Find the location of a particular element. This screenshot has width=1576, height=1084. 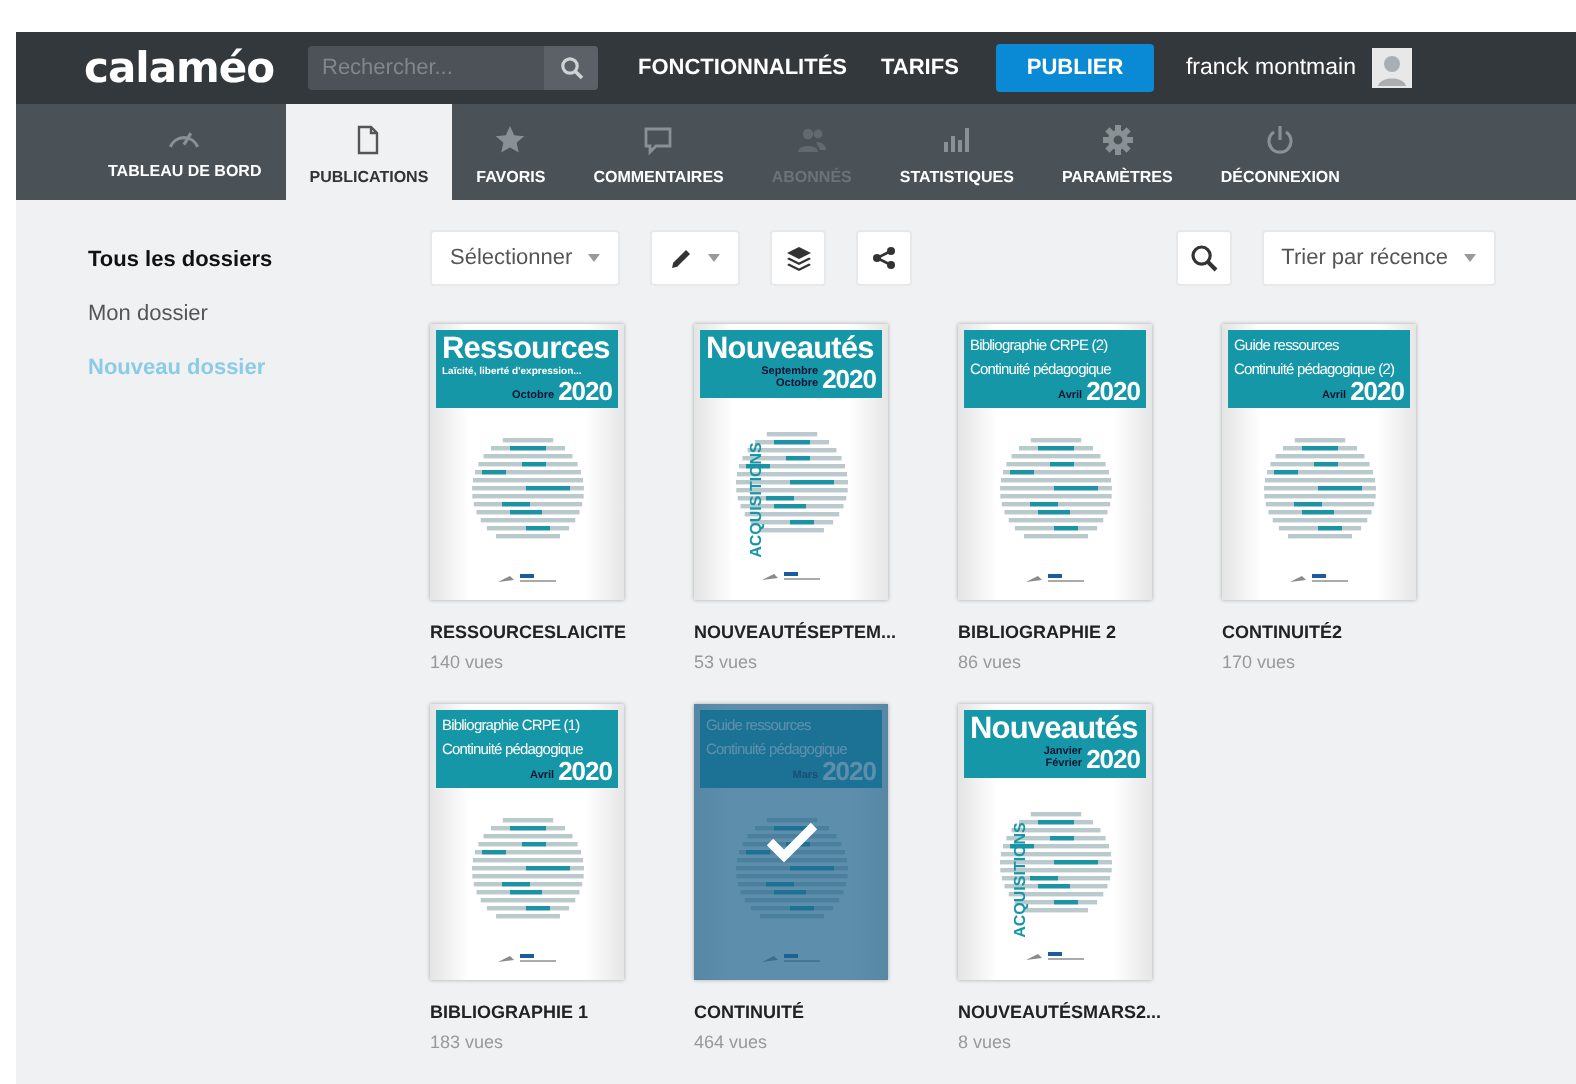

logo: calaméo is located at coordinates (196, 68).